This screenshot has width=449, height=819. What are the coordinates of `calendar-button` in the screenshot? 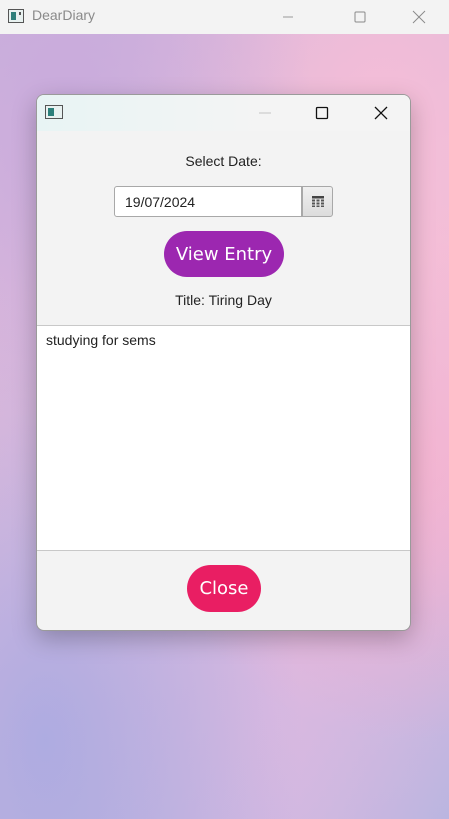 It's located at (317, 201).